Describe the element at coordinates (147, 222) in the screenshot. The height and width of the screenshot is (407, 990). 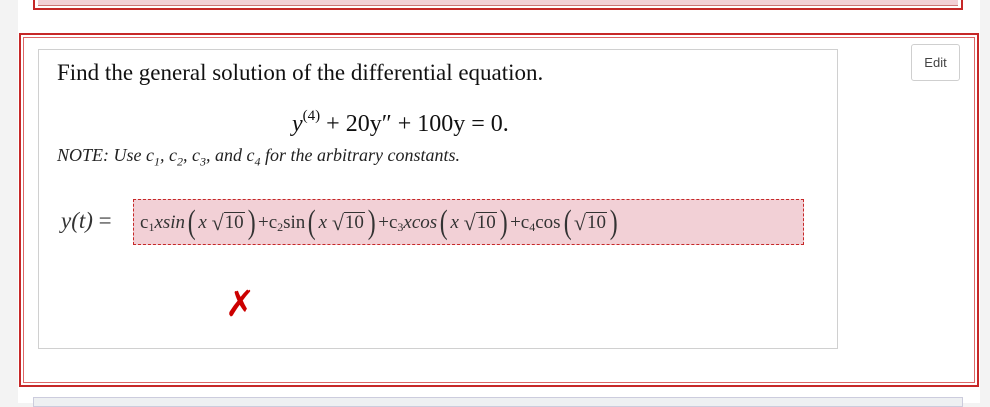
I see `term-c1: c1` at that location.